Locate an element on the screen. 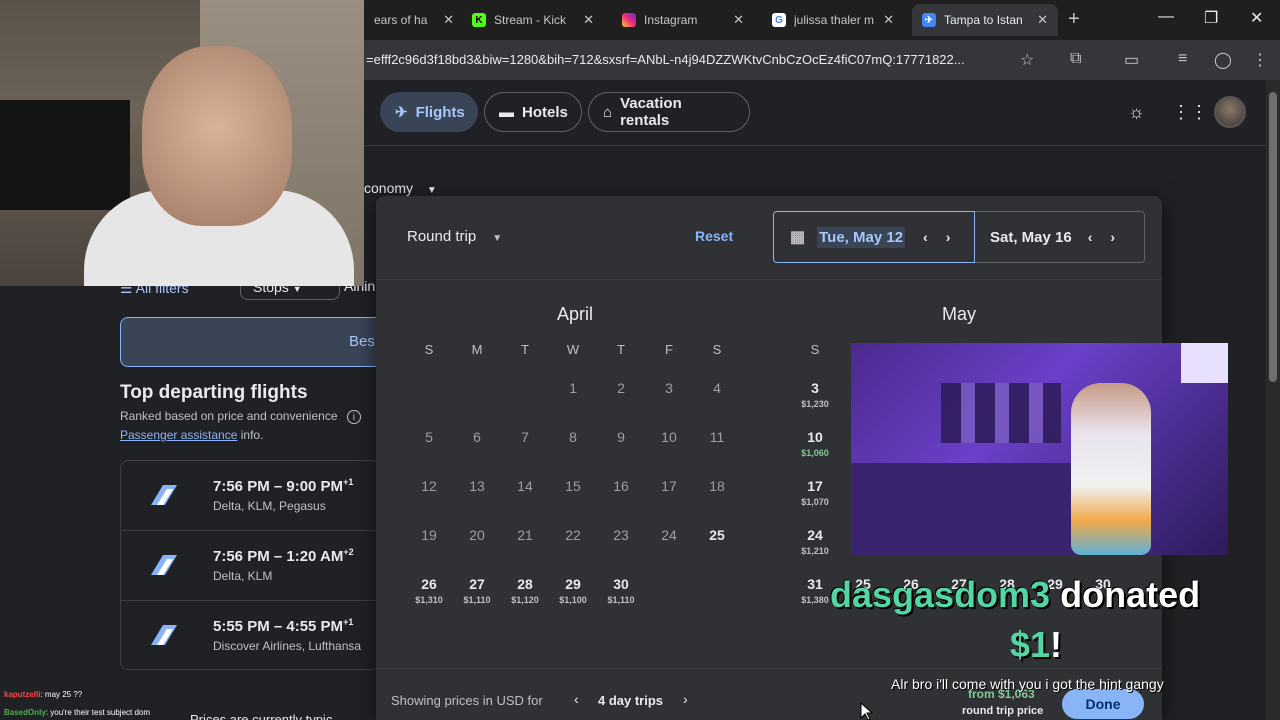  cast-icon: ▭ is located at coordinates (1131, 60).